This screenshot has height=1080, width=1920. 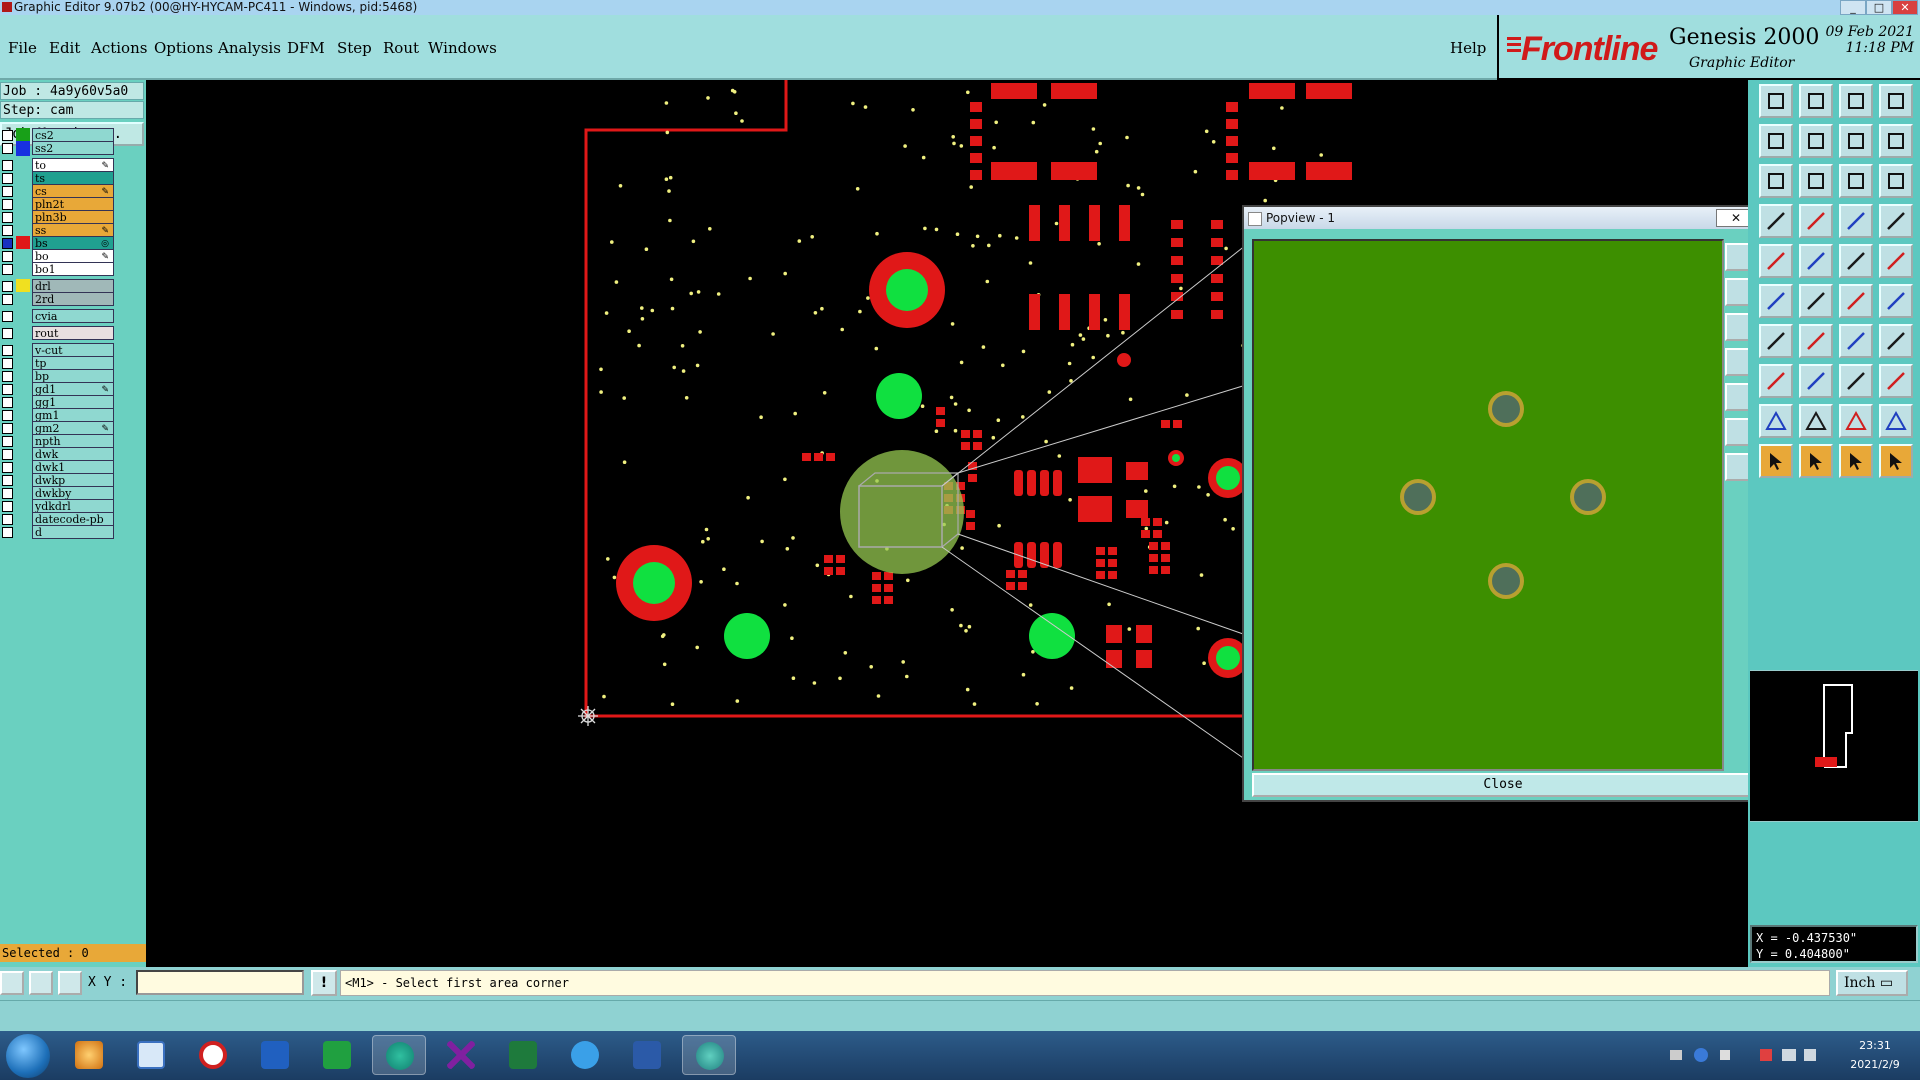 I want to click on layer-name: npth, so click(x=73, y=441).